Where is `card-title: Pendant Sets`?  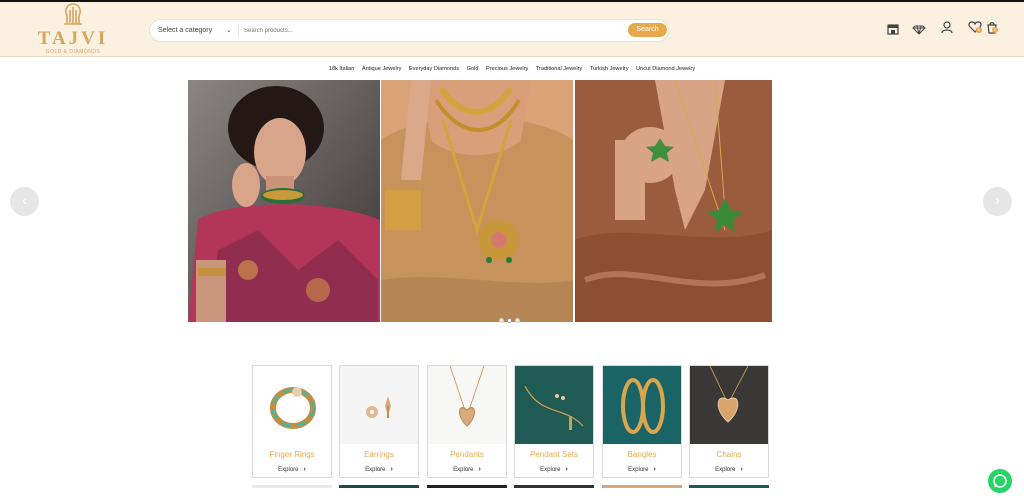 card-title: Pendant Sets is located at coordinates (554, 454).